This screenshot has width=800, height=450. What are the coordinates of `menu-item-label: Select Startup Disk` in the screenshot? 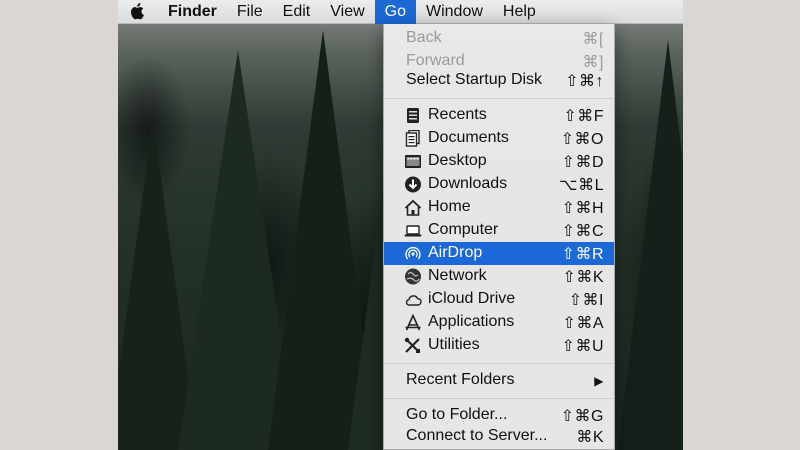 It's located at (474, 79).